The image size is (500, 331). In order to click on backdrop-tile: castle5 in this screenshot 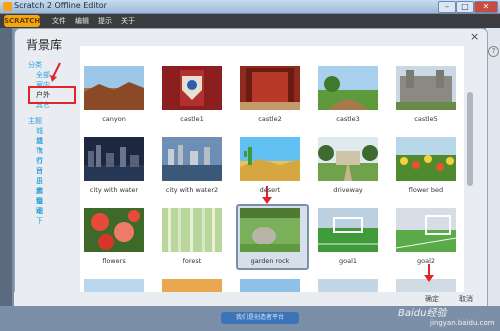, I will do `click(430, 94)`.